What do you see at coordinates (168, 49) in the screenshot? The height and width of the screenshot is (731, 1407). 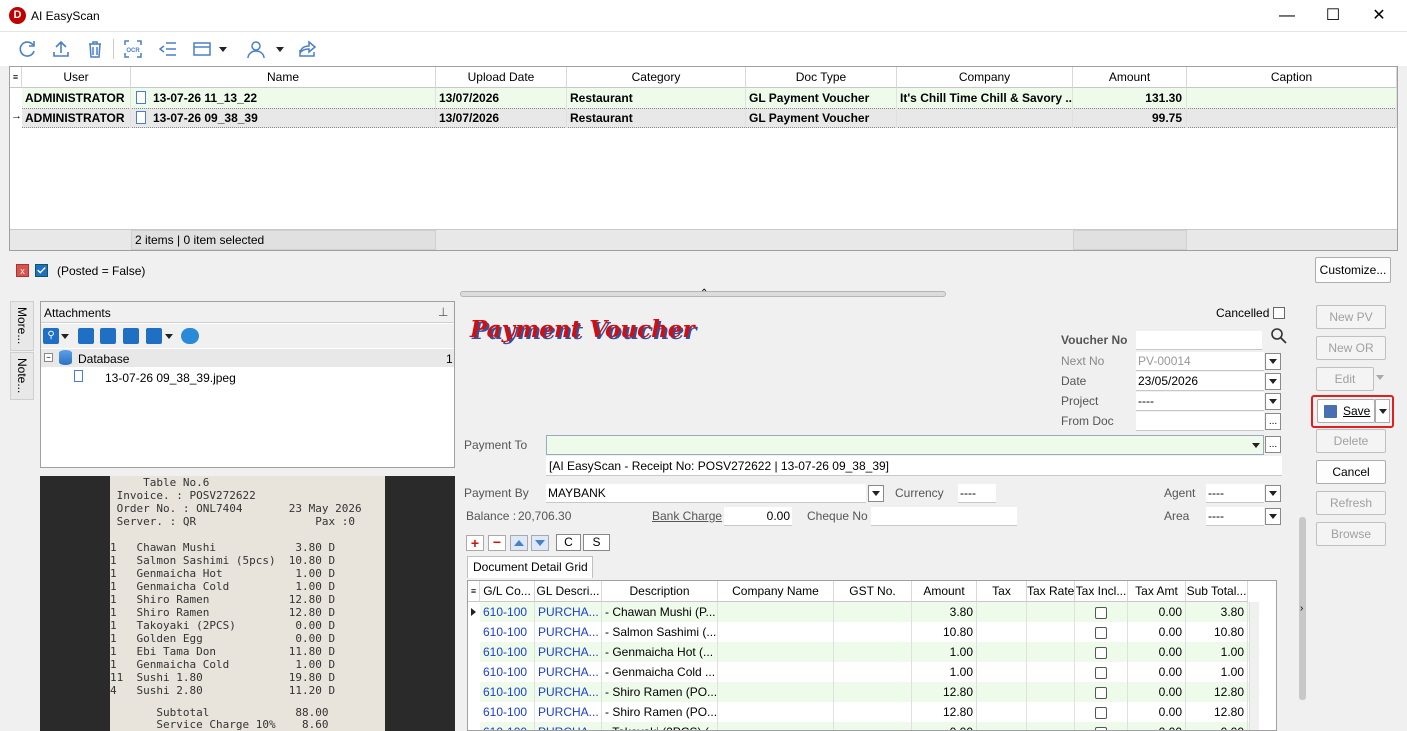 I see `list-indent-icon` at bounding box center [168, 49].